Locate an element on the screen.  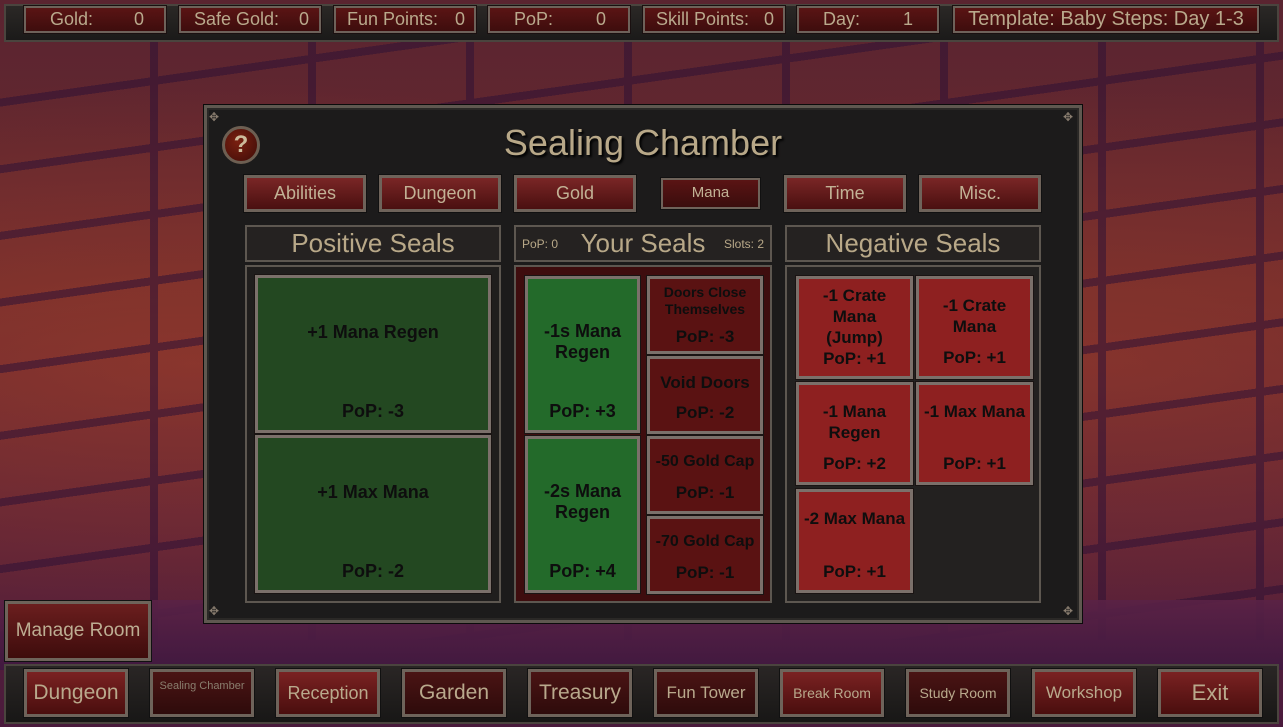
your-seal-card: Doors Close Themselves PoP: -3 is located at coordinates (705, 315).